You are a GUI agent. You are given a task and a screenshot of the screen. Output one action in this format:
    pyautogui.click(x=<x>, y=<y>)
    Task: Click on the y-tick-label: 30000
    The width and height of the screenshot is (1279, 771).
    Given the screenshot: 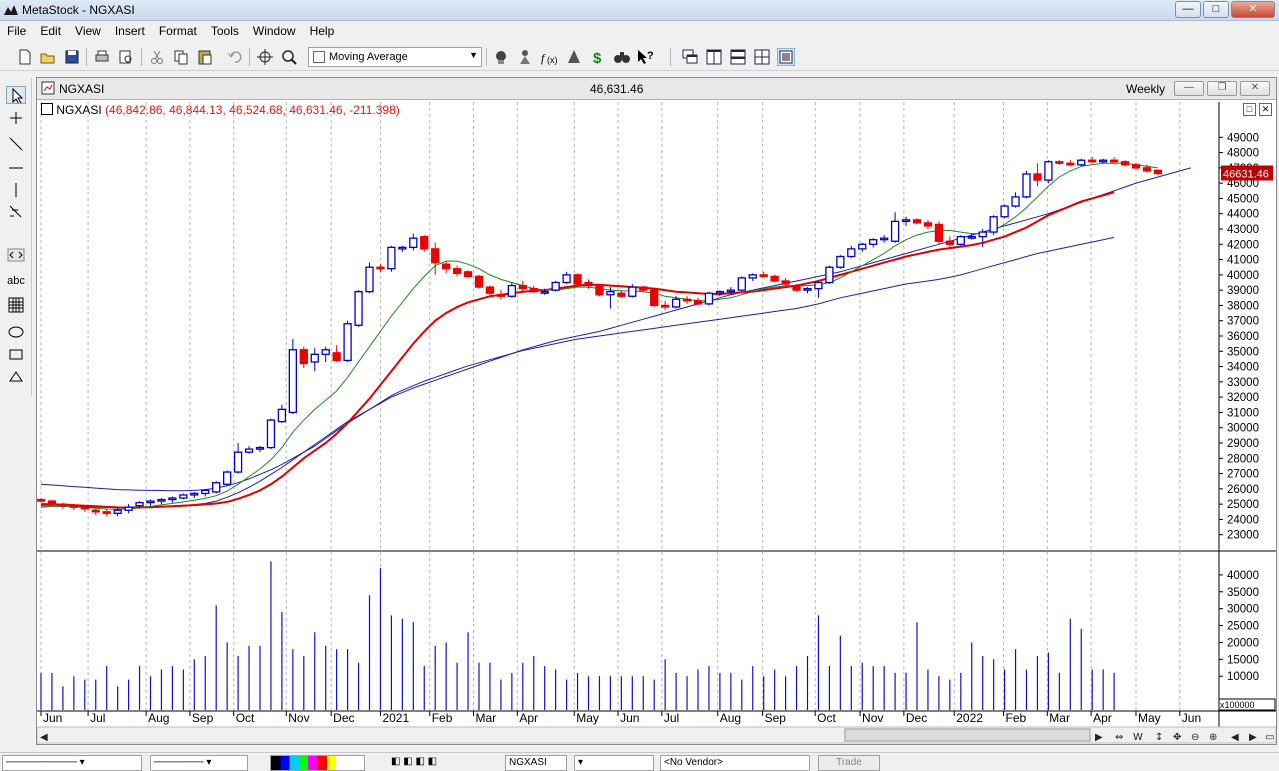 What is the action you would take?
    pyautogui.click(x=1243, y=429)
    